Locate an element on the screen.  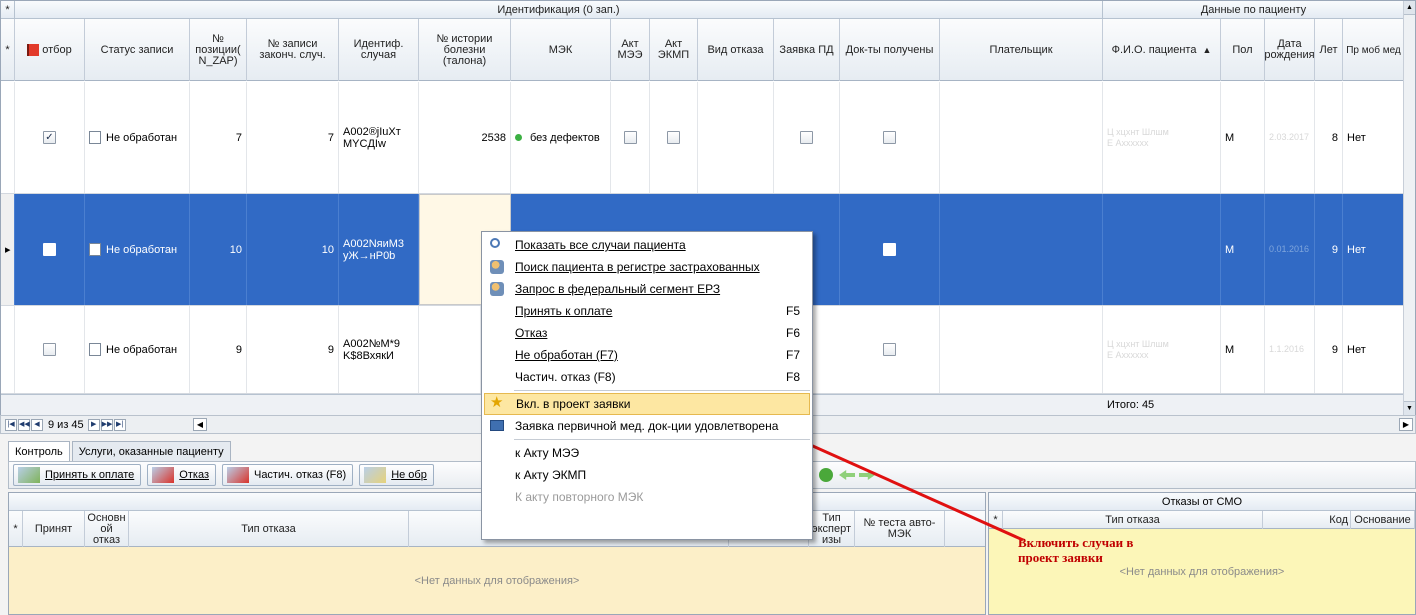
refuse-button: Отказ is located at coordinates (181, 475).